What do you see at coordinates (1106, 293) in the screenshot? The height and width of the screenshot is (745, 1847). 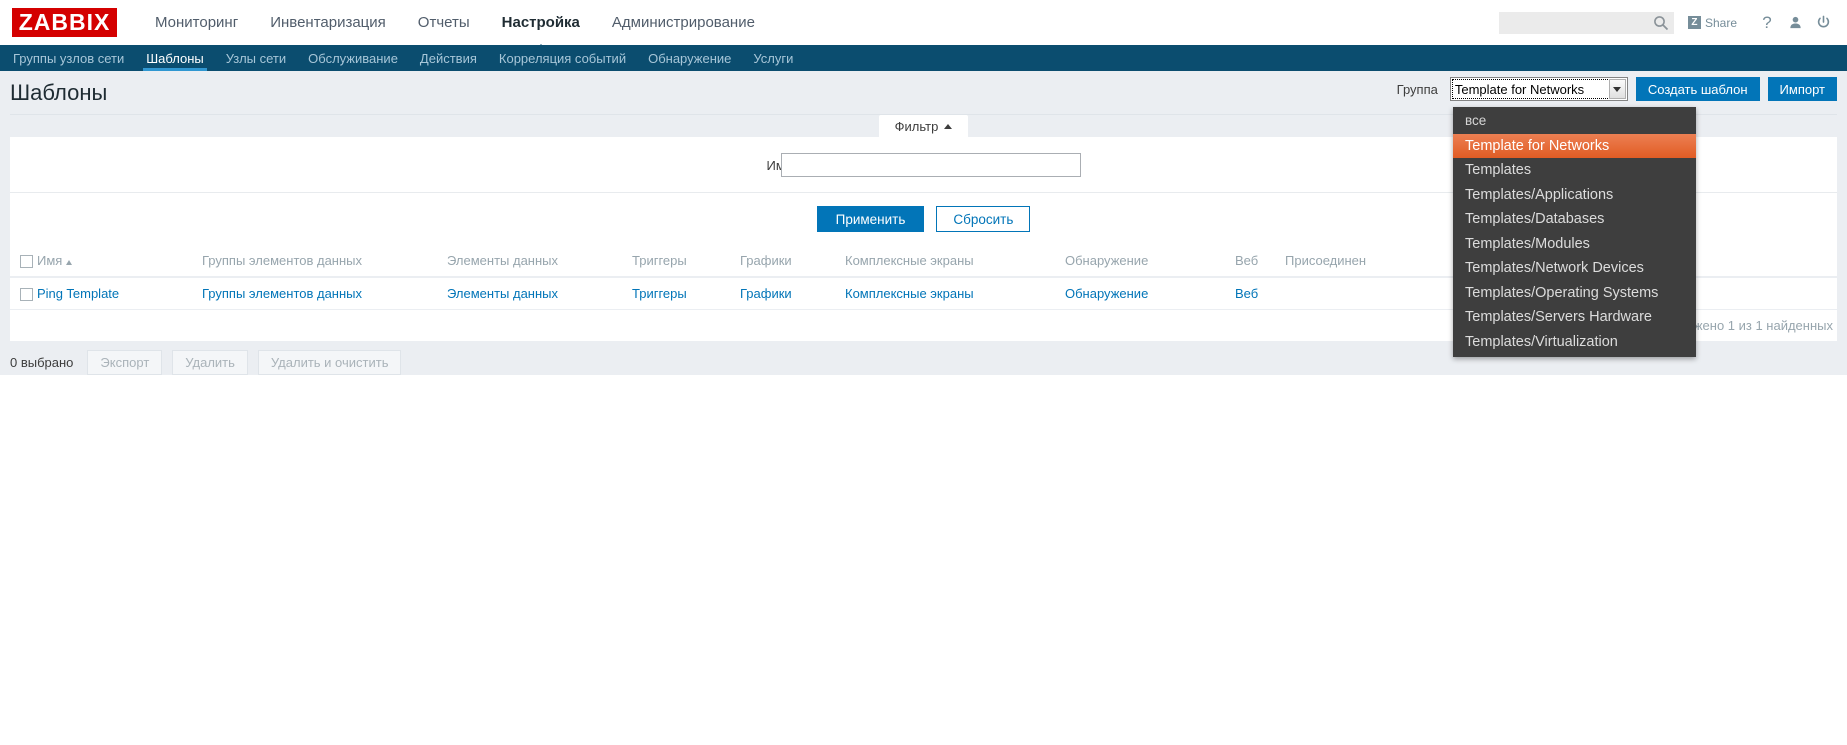 I see `discovery-link: Обнаружение` at bounding box center [1106, 293].